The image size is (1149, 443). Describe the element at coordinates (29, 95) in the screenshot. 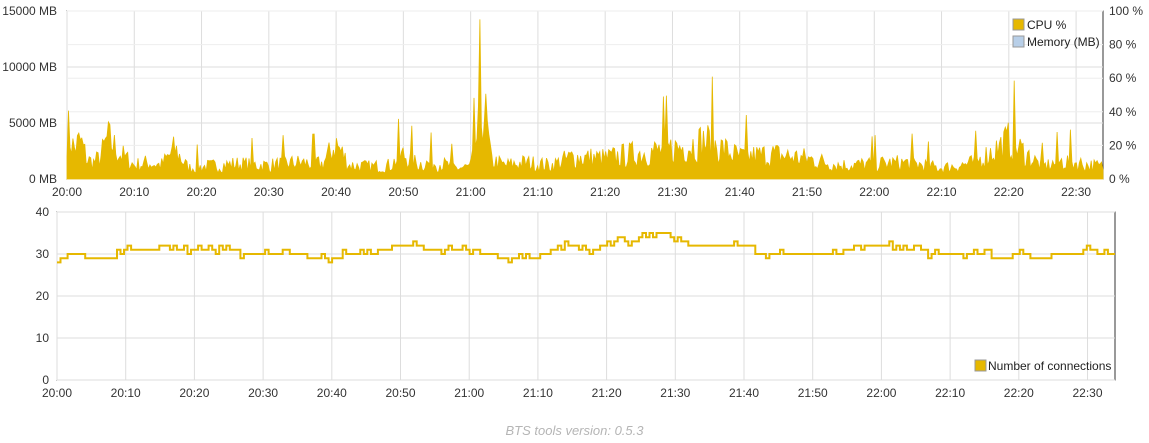

I see `memory-axis-ticks: 0 MB 5000 MB 10000 MB 15000 MB` at that location.